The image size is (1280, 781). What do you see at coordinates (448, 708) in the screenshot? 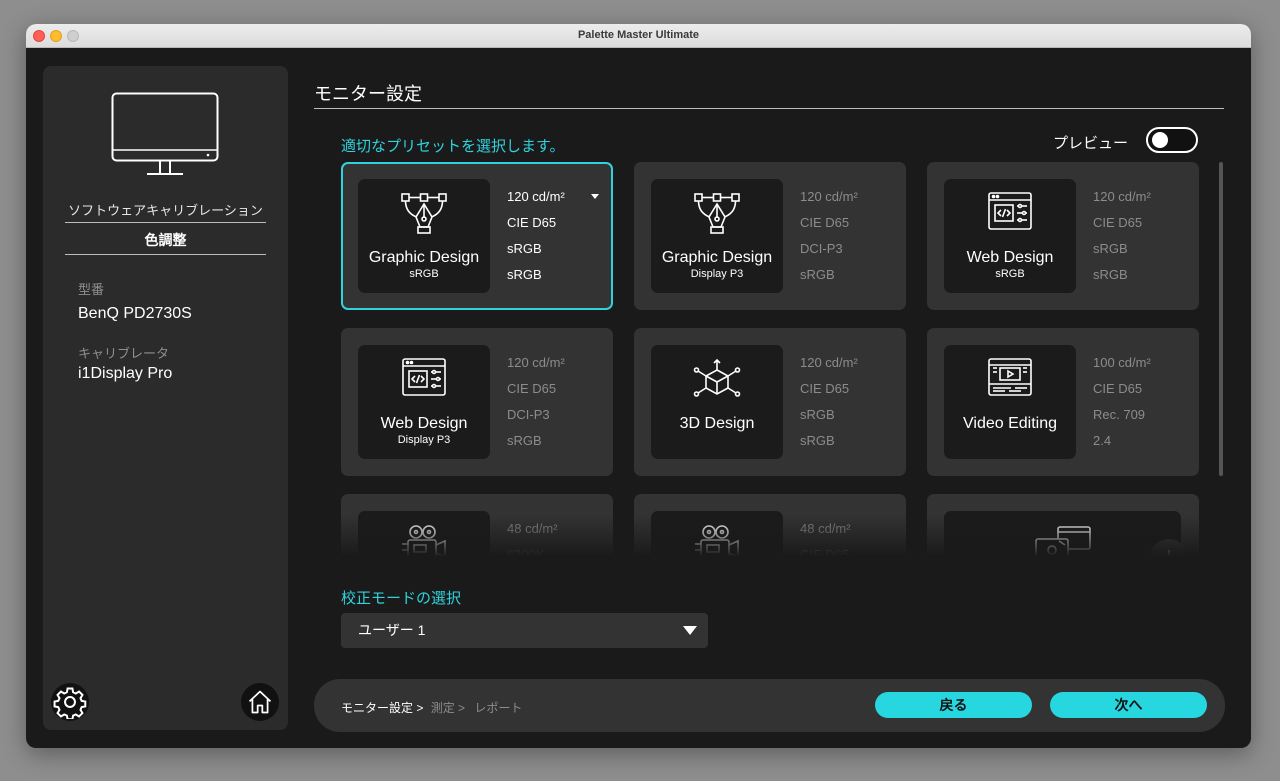
I see `crumb-measurement: 測定 >` at bounding box center [448, 708].